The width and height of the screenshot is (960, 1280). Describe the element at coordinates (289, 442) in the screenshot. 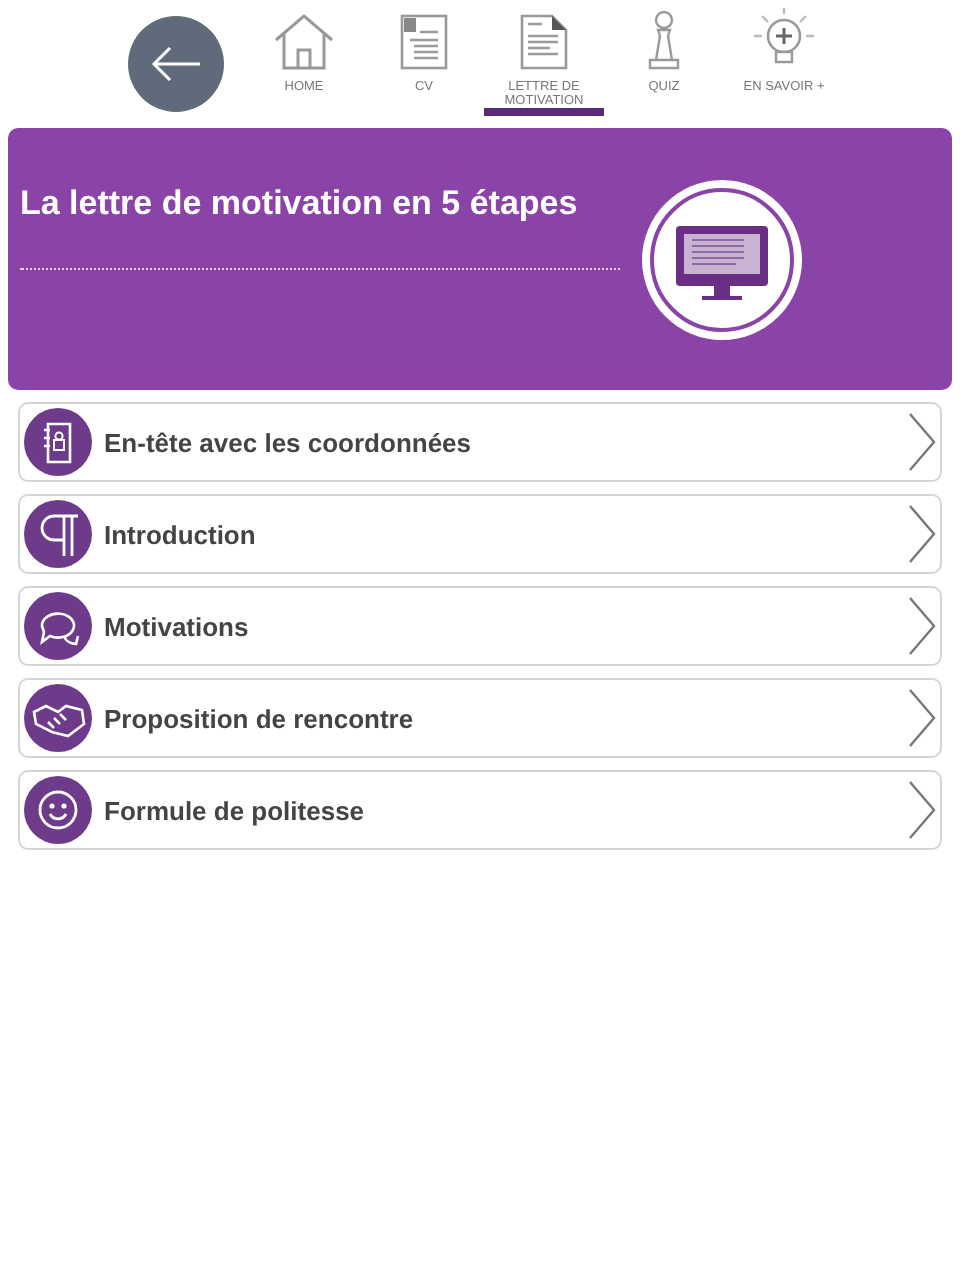

I see `step-label: En-tête avec les coordonnées` at that location.